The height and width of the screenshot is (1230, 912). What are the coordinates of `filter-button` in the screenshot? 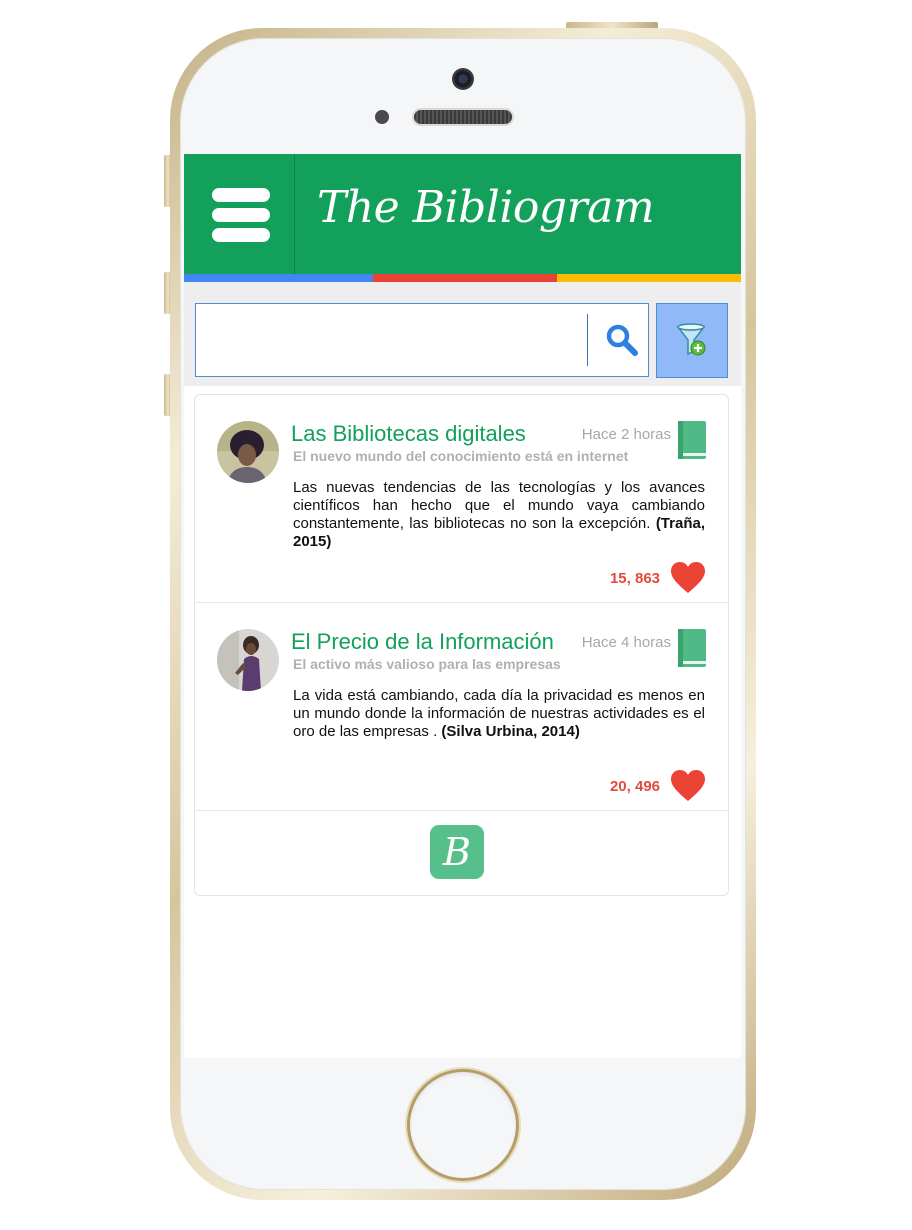 It's located at (692, 340).